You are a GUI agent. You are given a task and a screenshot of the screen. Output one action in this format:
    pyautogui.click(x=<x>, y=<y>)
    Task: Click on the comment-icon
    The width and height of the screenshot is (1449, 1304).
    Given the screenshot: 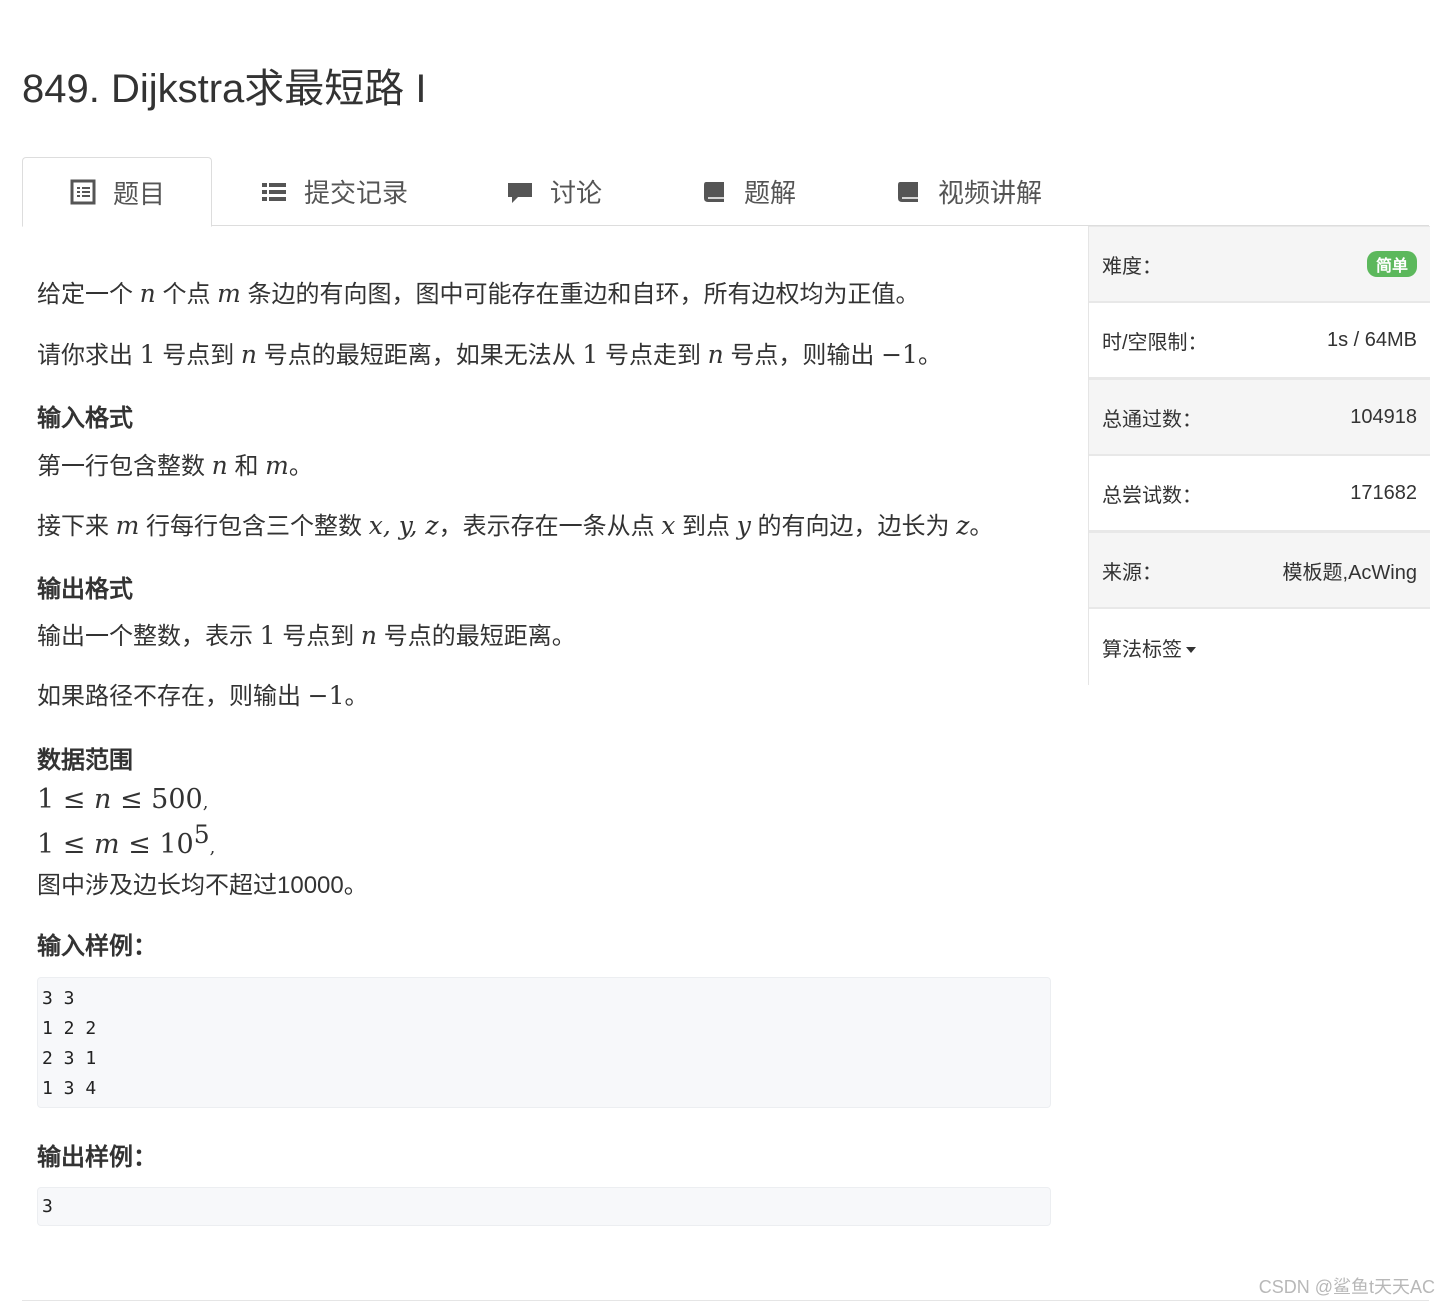 What is the action you would take?
    pyautogui.click(x=520, y=192)
    